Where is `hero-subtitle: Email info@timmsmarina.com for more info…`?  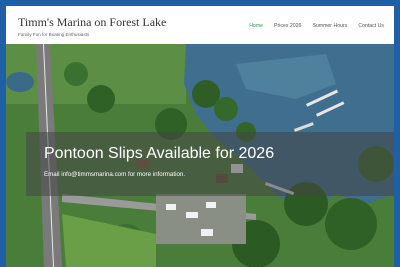 hero-subtitle: Email info@timmsmarina.com for more info… is located at coordinates (115, 174).